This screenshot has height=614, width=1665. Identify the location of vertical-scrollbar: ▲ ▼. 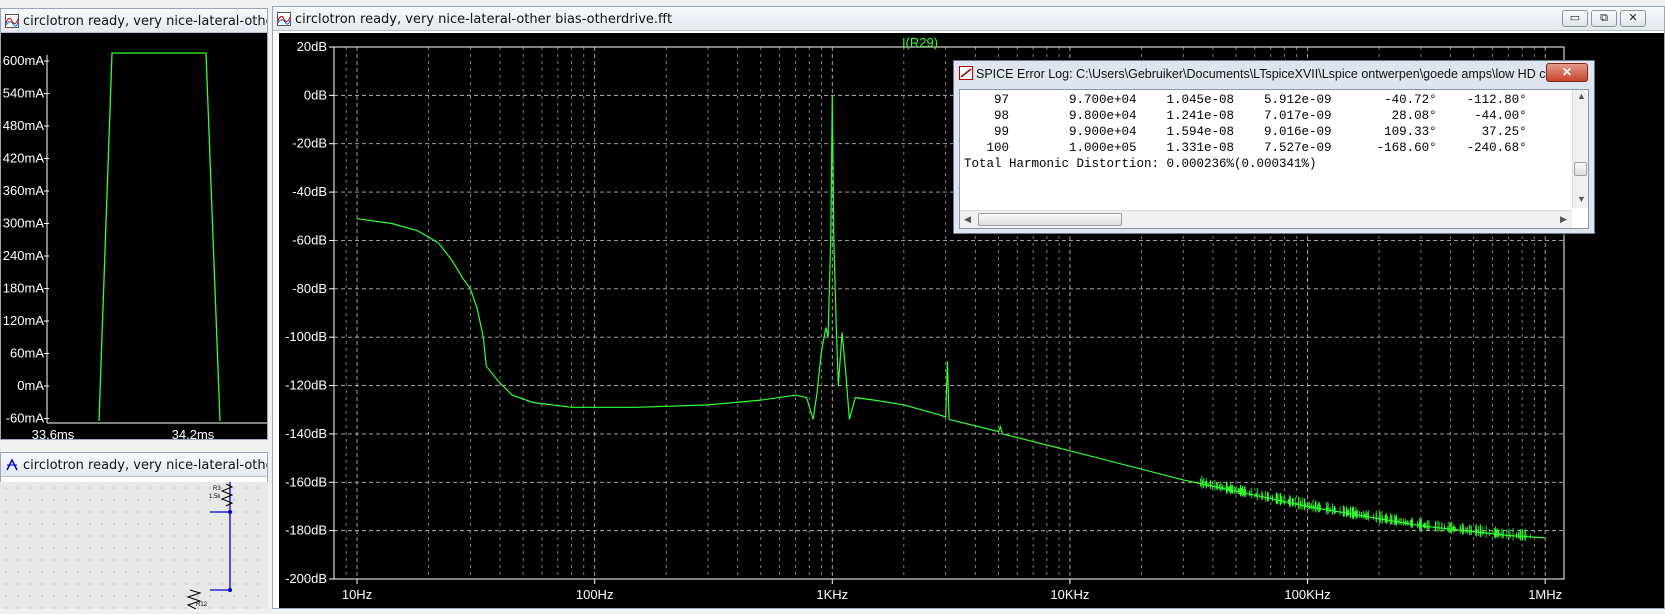
(1580, 149).